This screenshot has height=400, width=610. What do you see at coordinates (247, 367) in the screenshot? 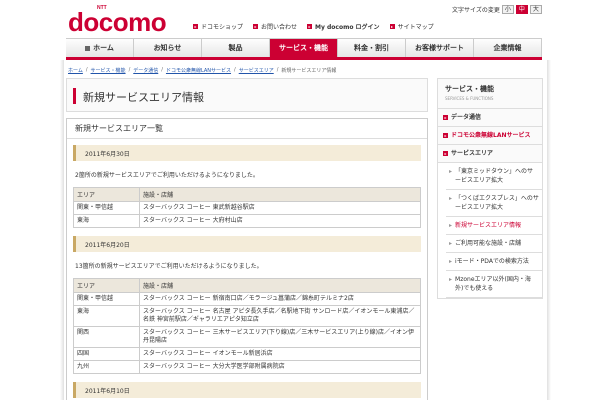
I see `table-row: 九州 スターバックス コーヒー 大分大学医学部附属病院店` at bounding box center [247, 367].